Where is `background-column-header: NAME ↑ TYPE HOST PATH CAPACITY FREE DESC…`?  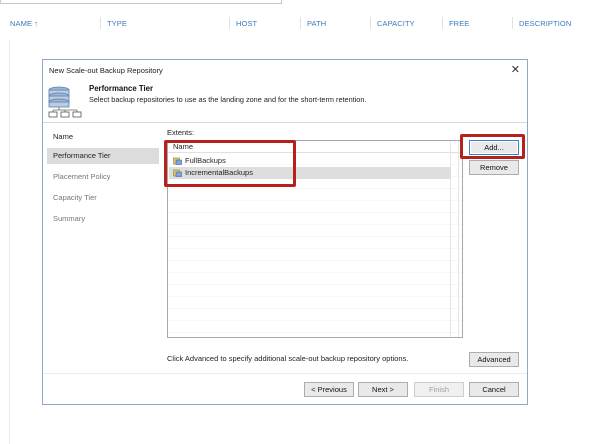
background-column-header: NAME ↑ TYPE HOST PATH CAPACITY FREE DESC… is located at coordinates (296, 23).